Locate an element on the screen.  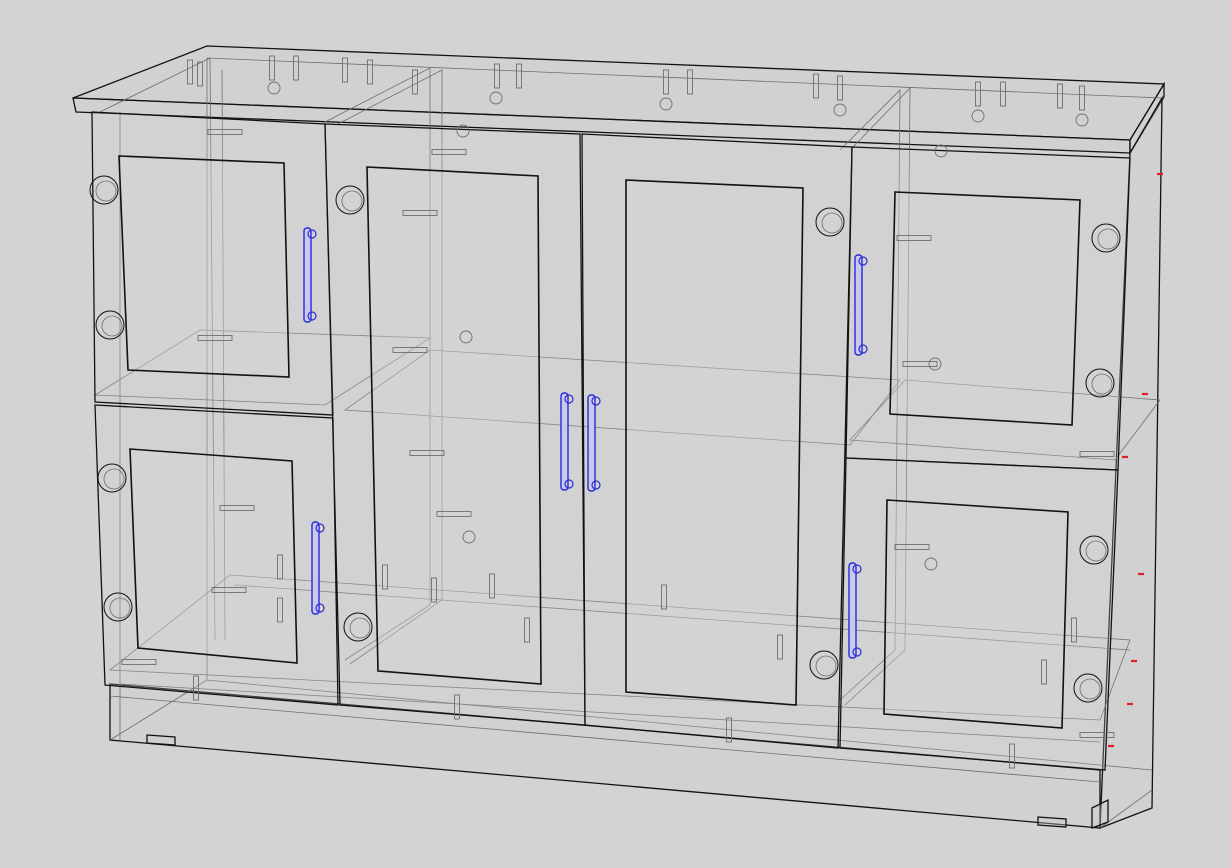
foot-right is located at coordinates (1052, 822).